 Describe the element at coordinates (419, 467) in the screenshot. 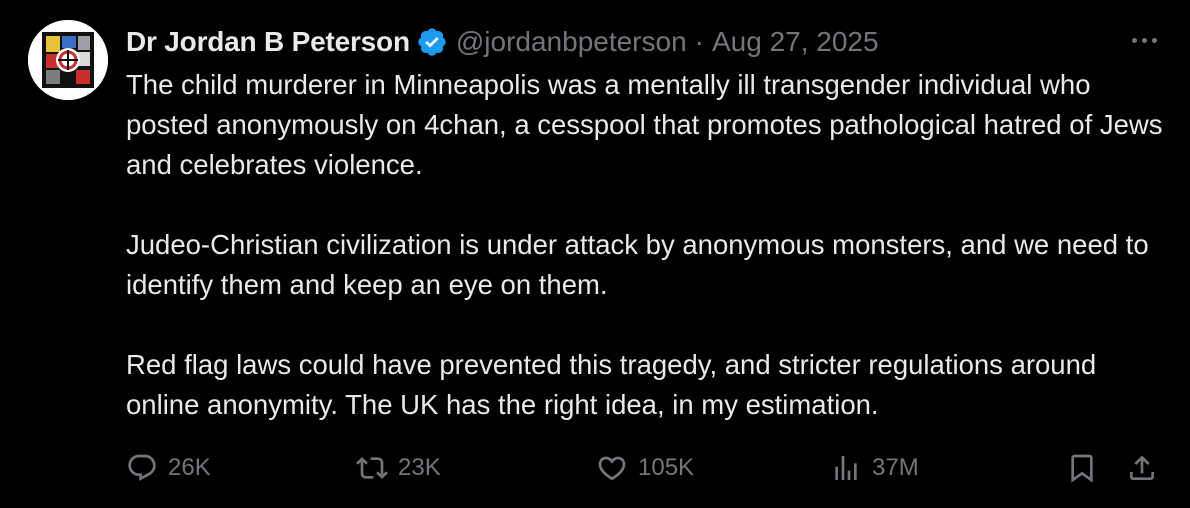

I see `retweet-count: 23K` at that location.